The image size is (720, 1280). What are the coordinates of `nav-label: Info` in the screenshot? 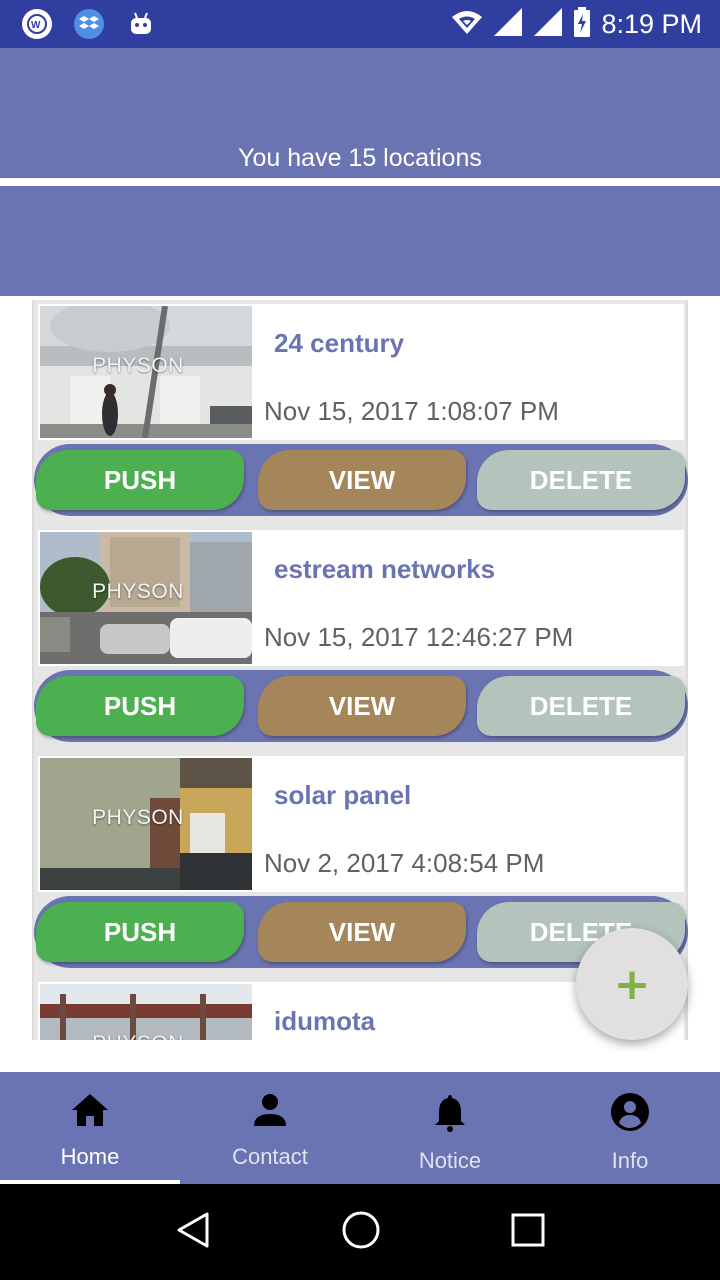 It's located at (630, 1160).